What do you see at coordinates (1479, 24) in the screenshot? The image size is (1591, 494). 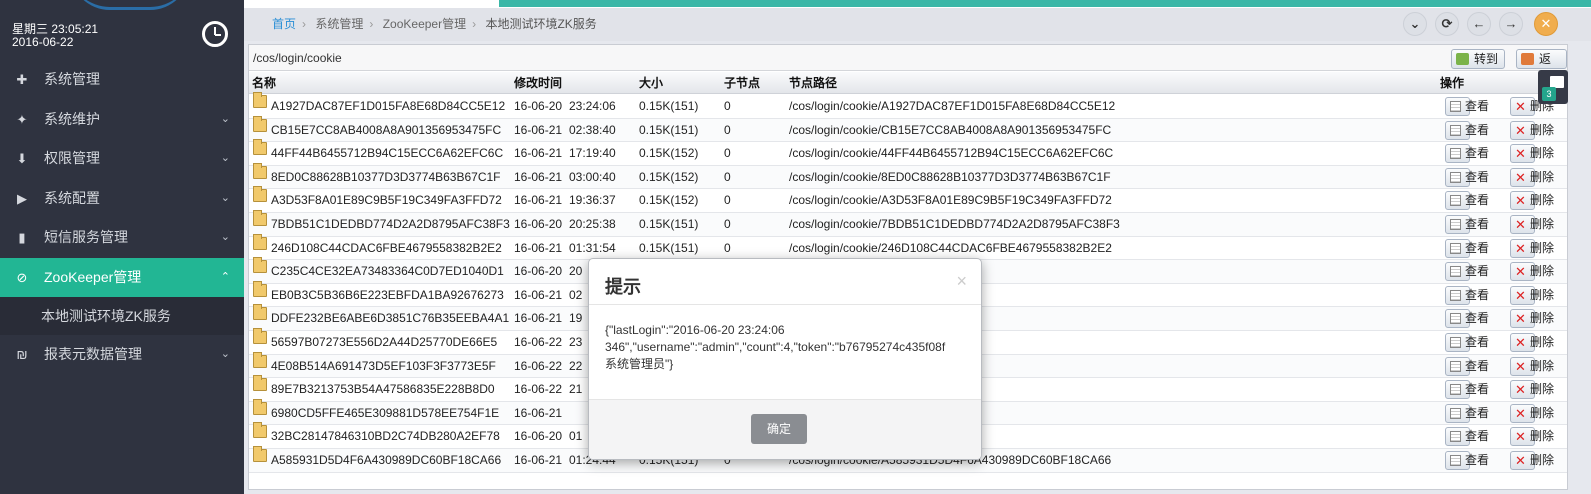 I see `arrow-left-icon: ←` at bounding box center [1479, 24].